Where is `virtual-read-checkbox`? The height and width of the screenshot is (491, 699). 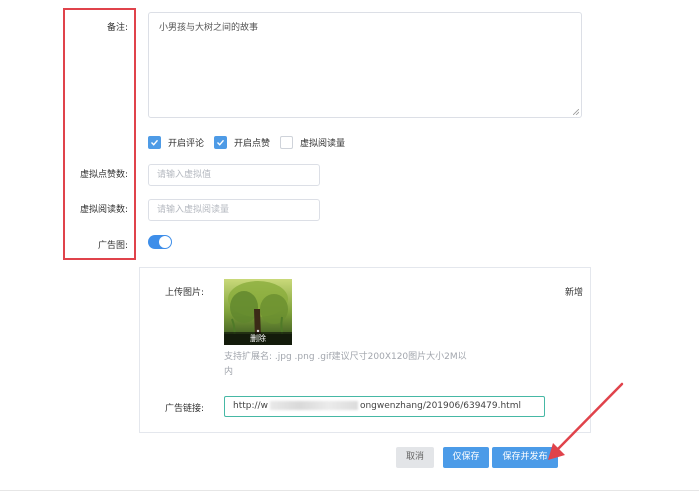
virtual-read-checkbox is located at coordinates (287, 142).